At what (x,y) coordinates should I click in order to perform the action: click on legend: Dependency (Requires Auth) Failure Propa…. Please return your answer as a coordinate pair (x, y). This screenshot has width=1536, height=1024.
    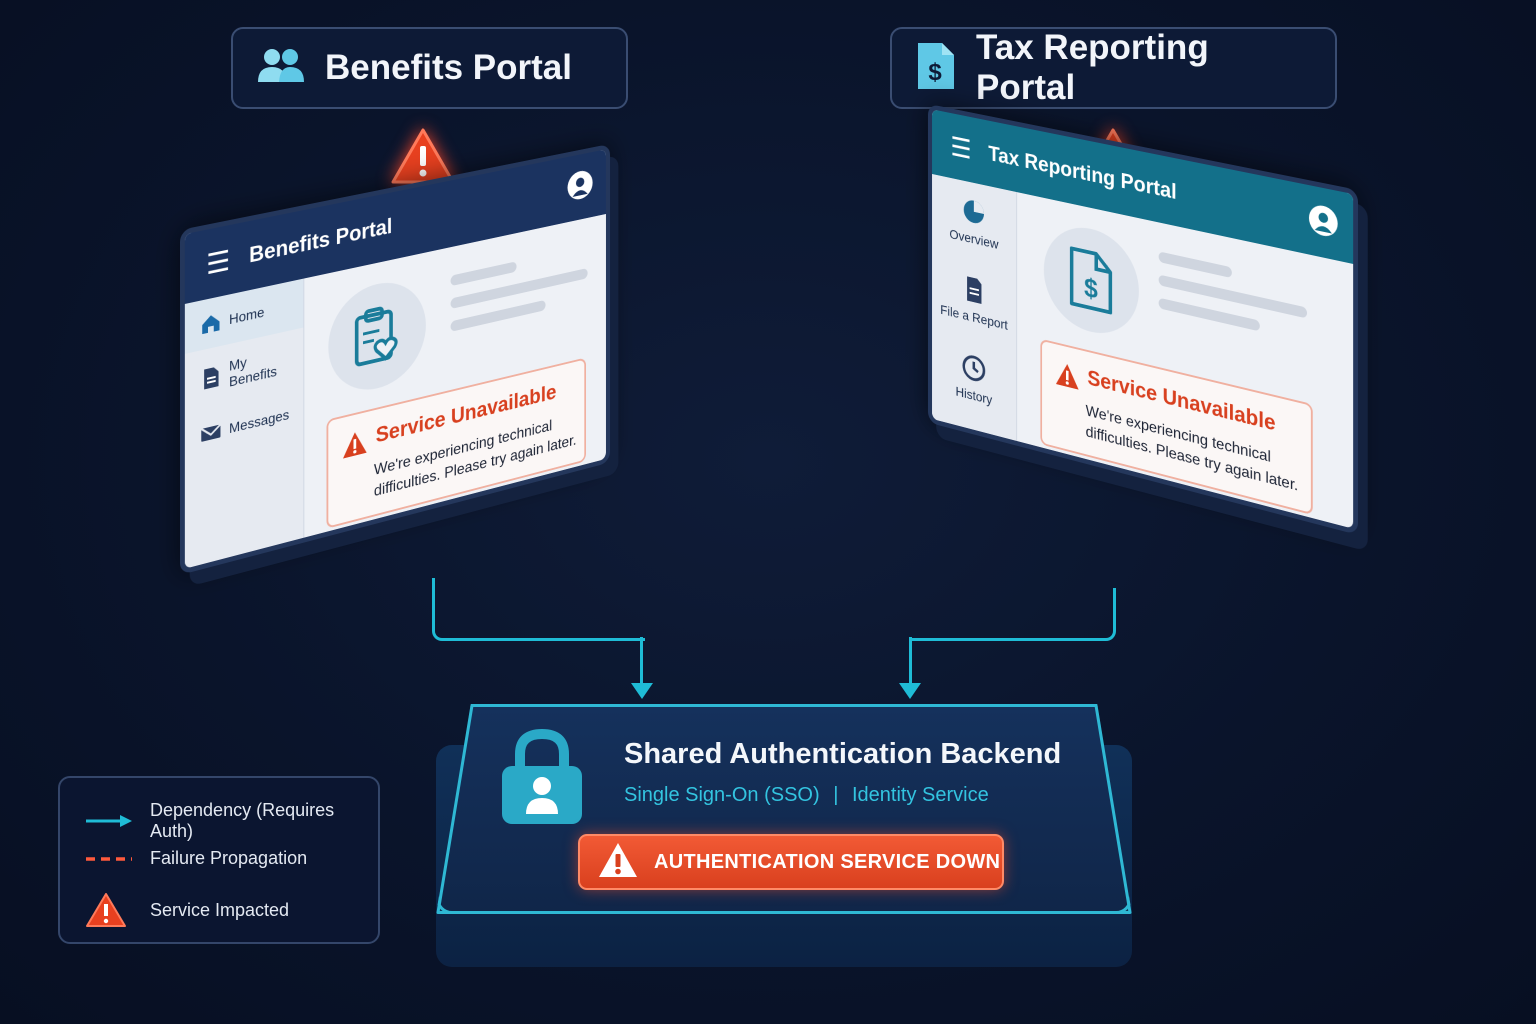
    Looking at the image, I should click on (219, 860).